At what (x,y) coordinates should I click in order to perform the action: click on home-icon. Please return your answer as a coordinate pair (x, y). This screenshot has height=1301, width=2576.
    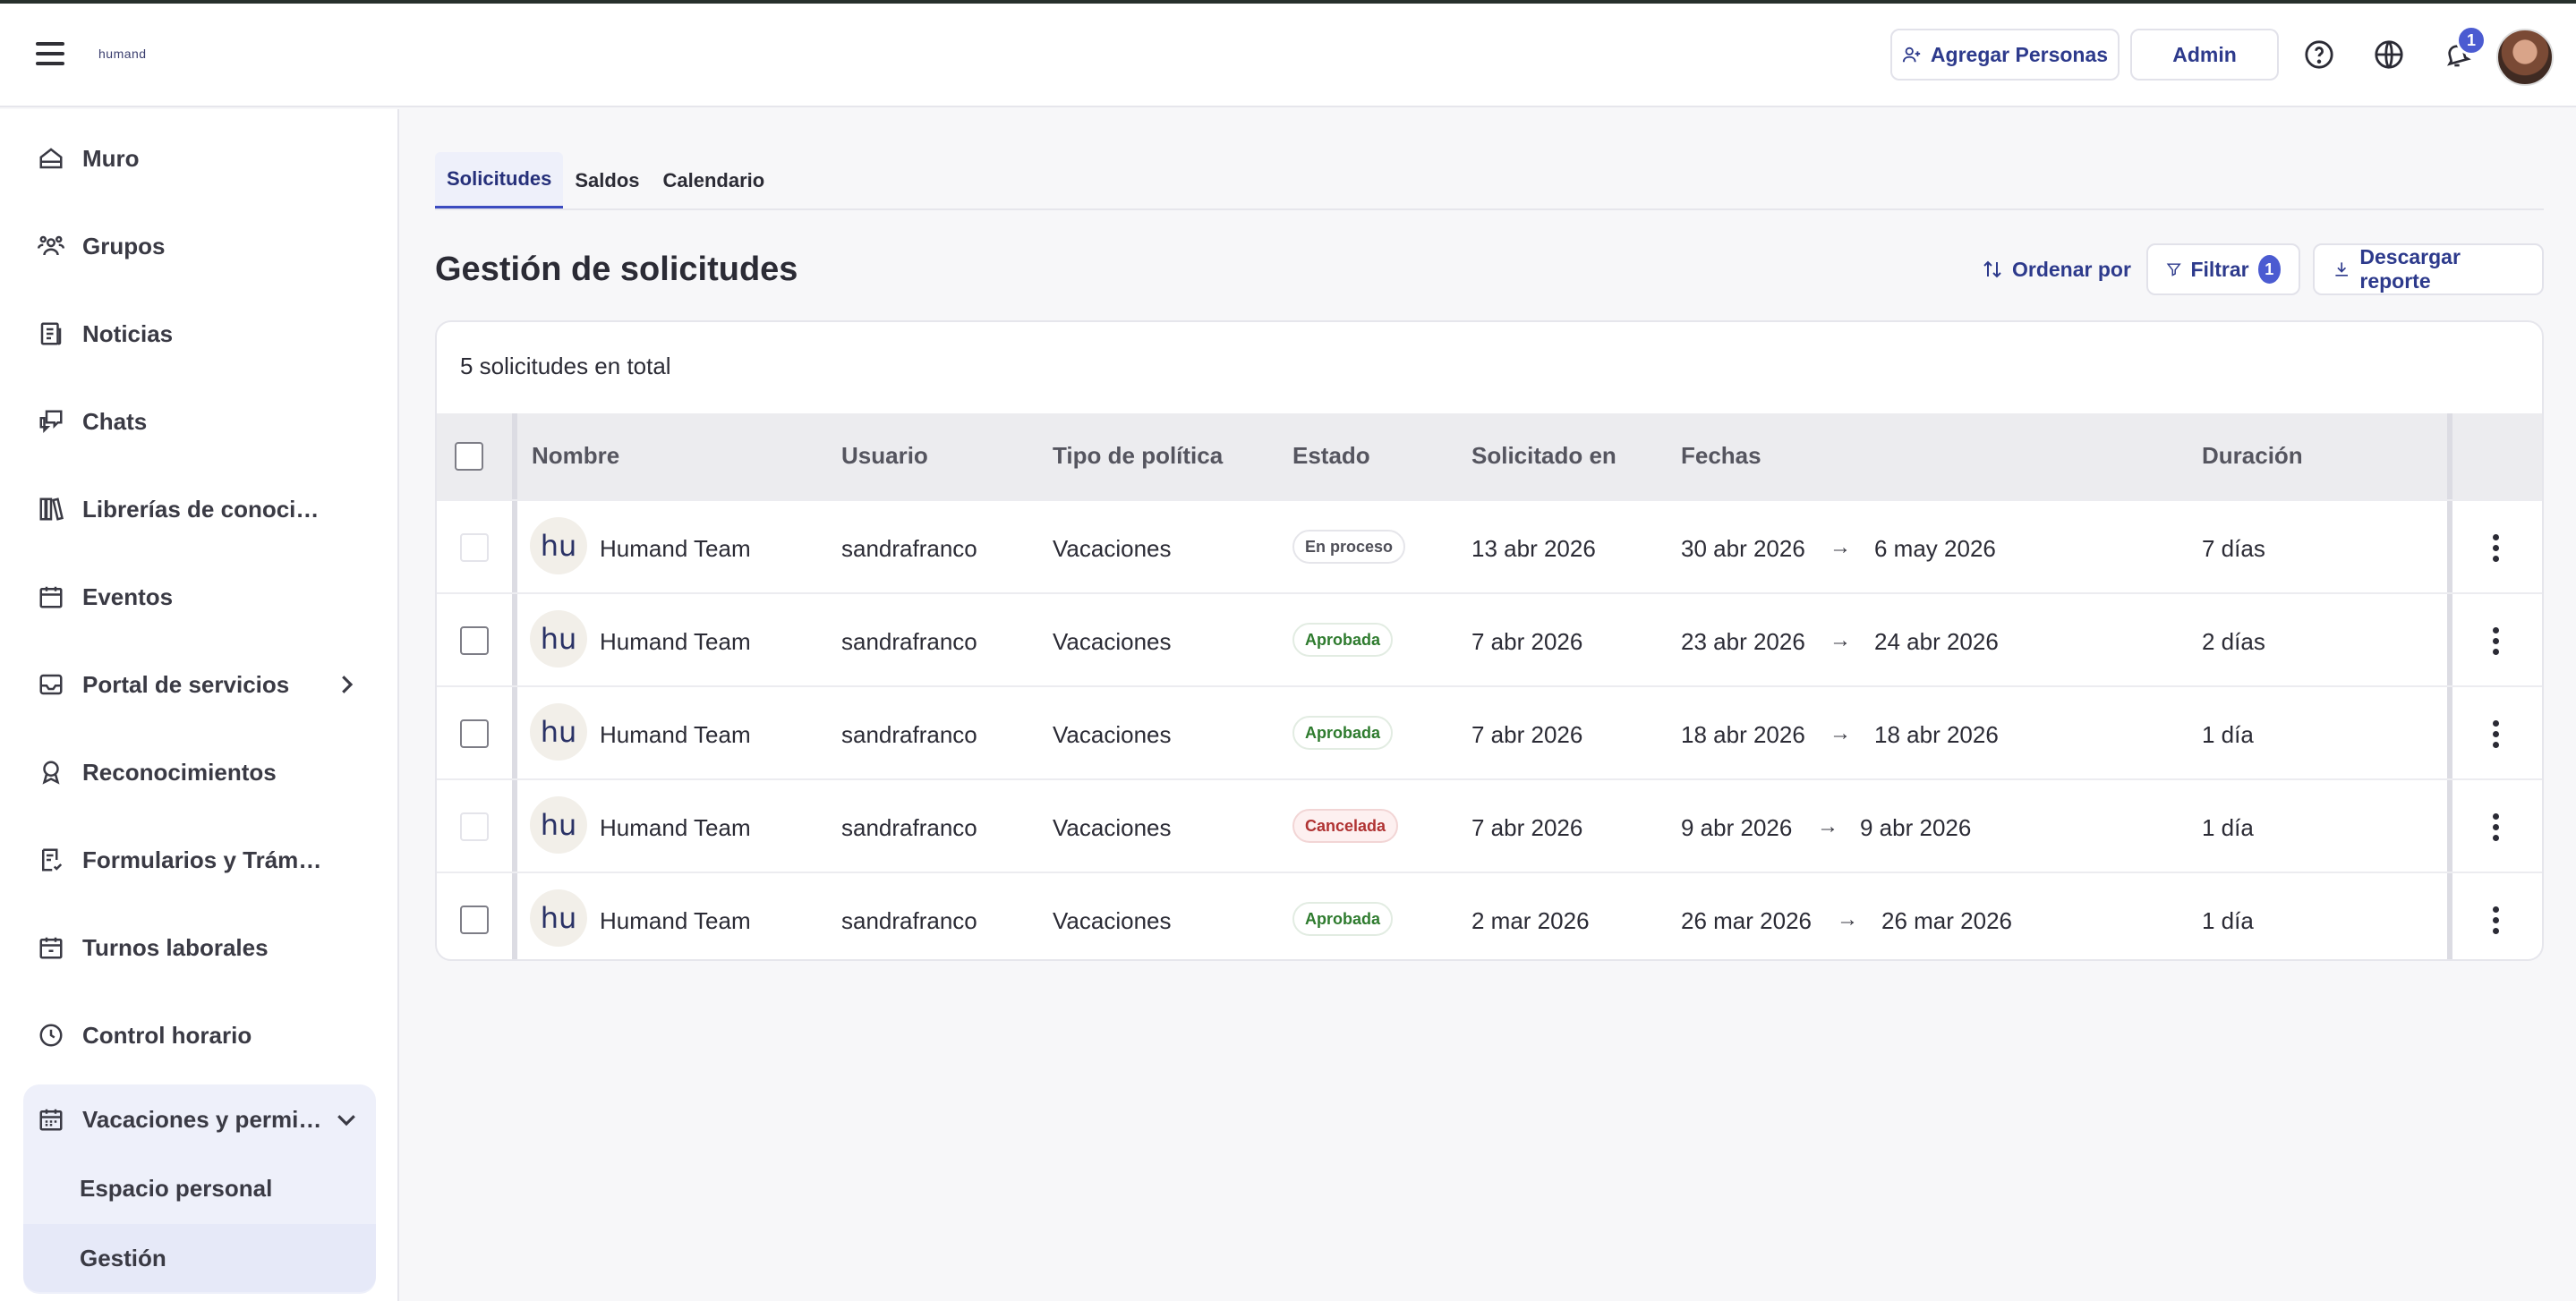
    Looking at the image, I should click on (51, 158).